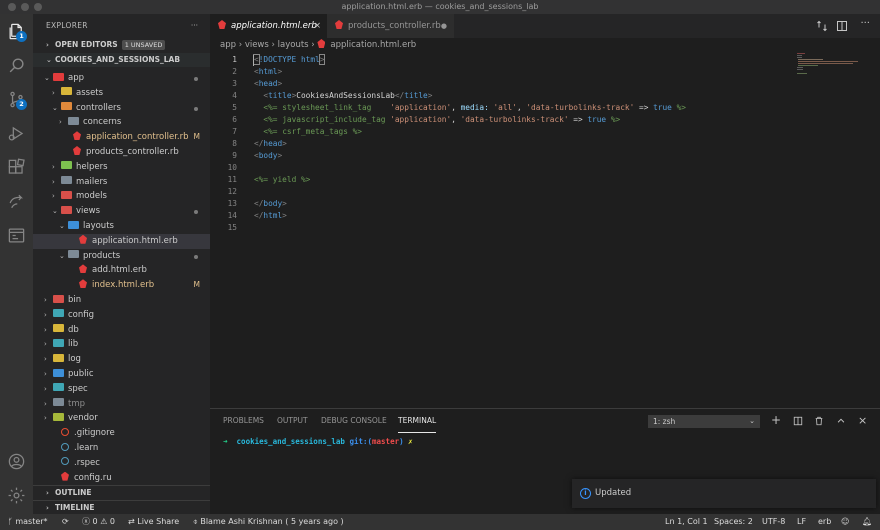 Image resolution: width=880 pixels, height=530 pixels. Describe the element at coordinates (121, 270) in the screenshot. I see `tree-item: add.html.erb` at that location.